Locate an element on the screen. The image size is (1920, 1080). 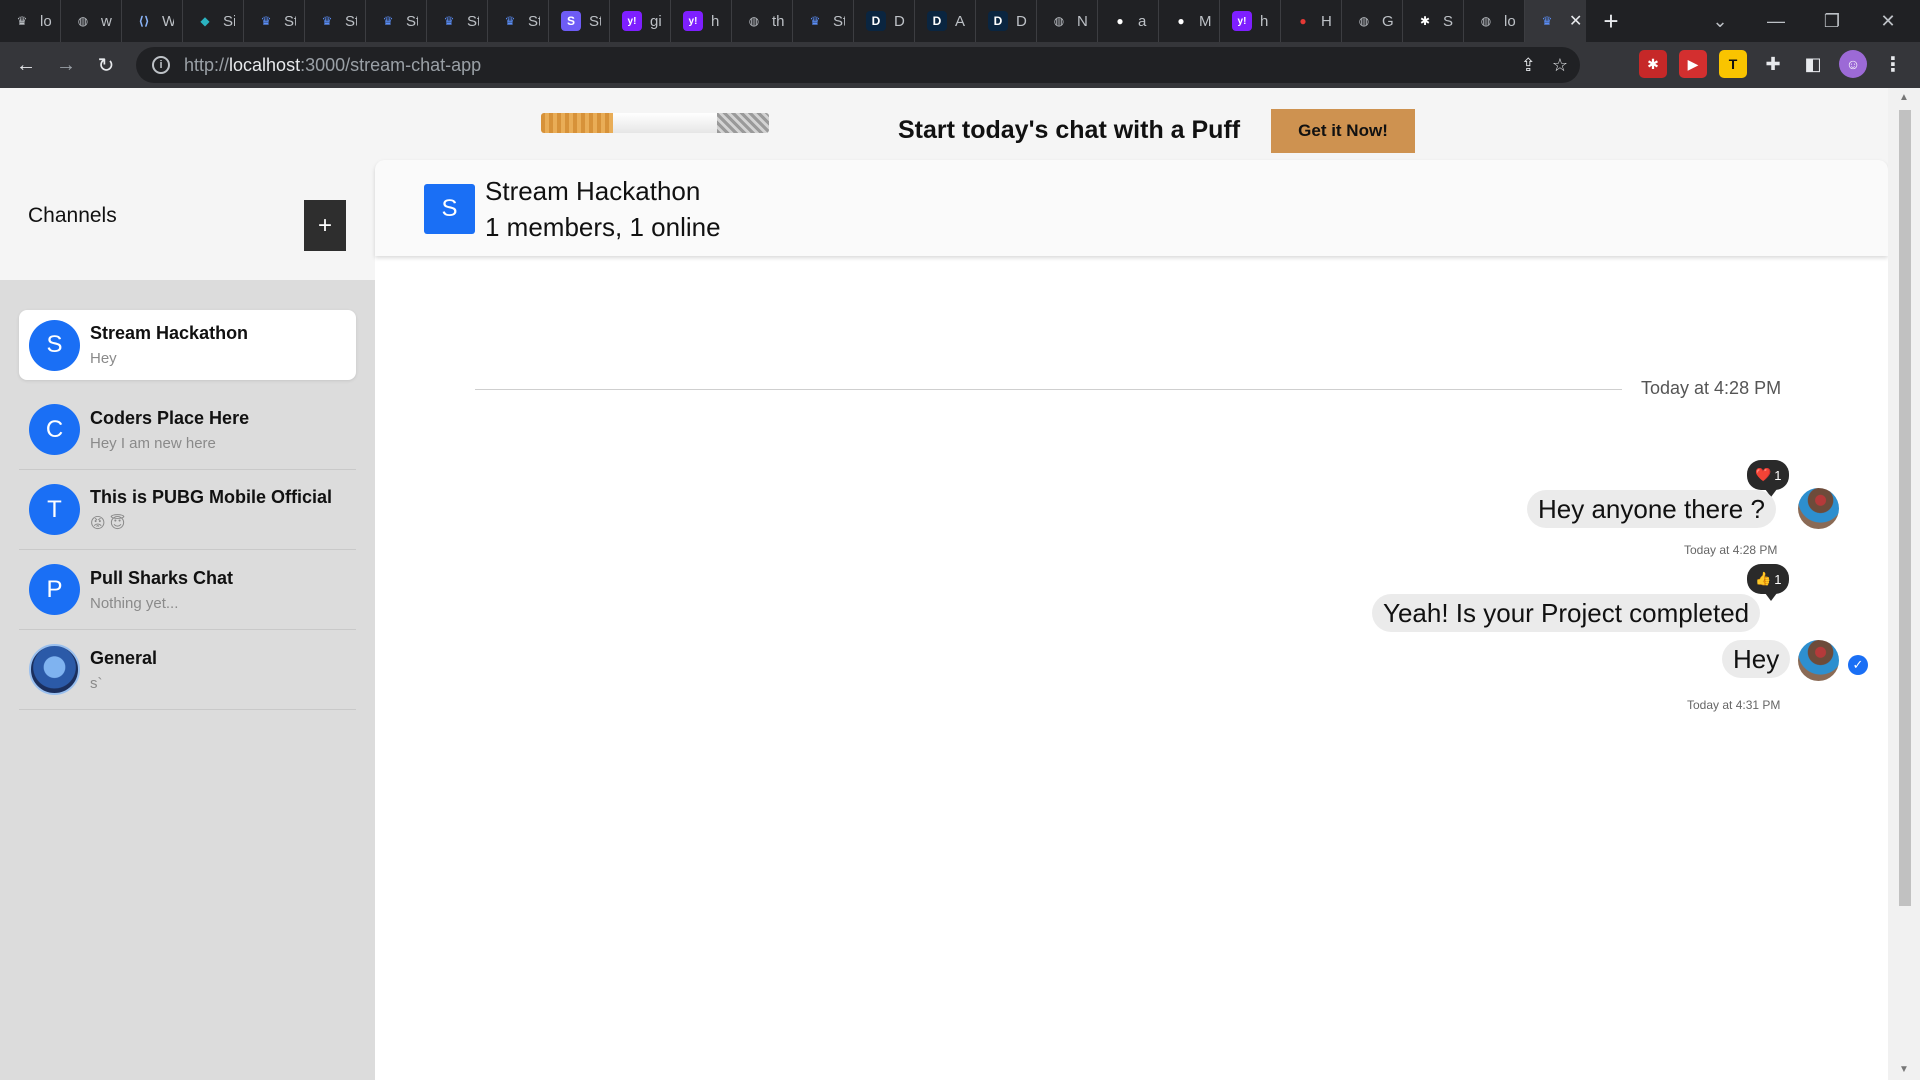
channel-item: C Coders Place Here Hey I am new here is located at coordinates (187, 430).